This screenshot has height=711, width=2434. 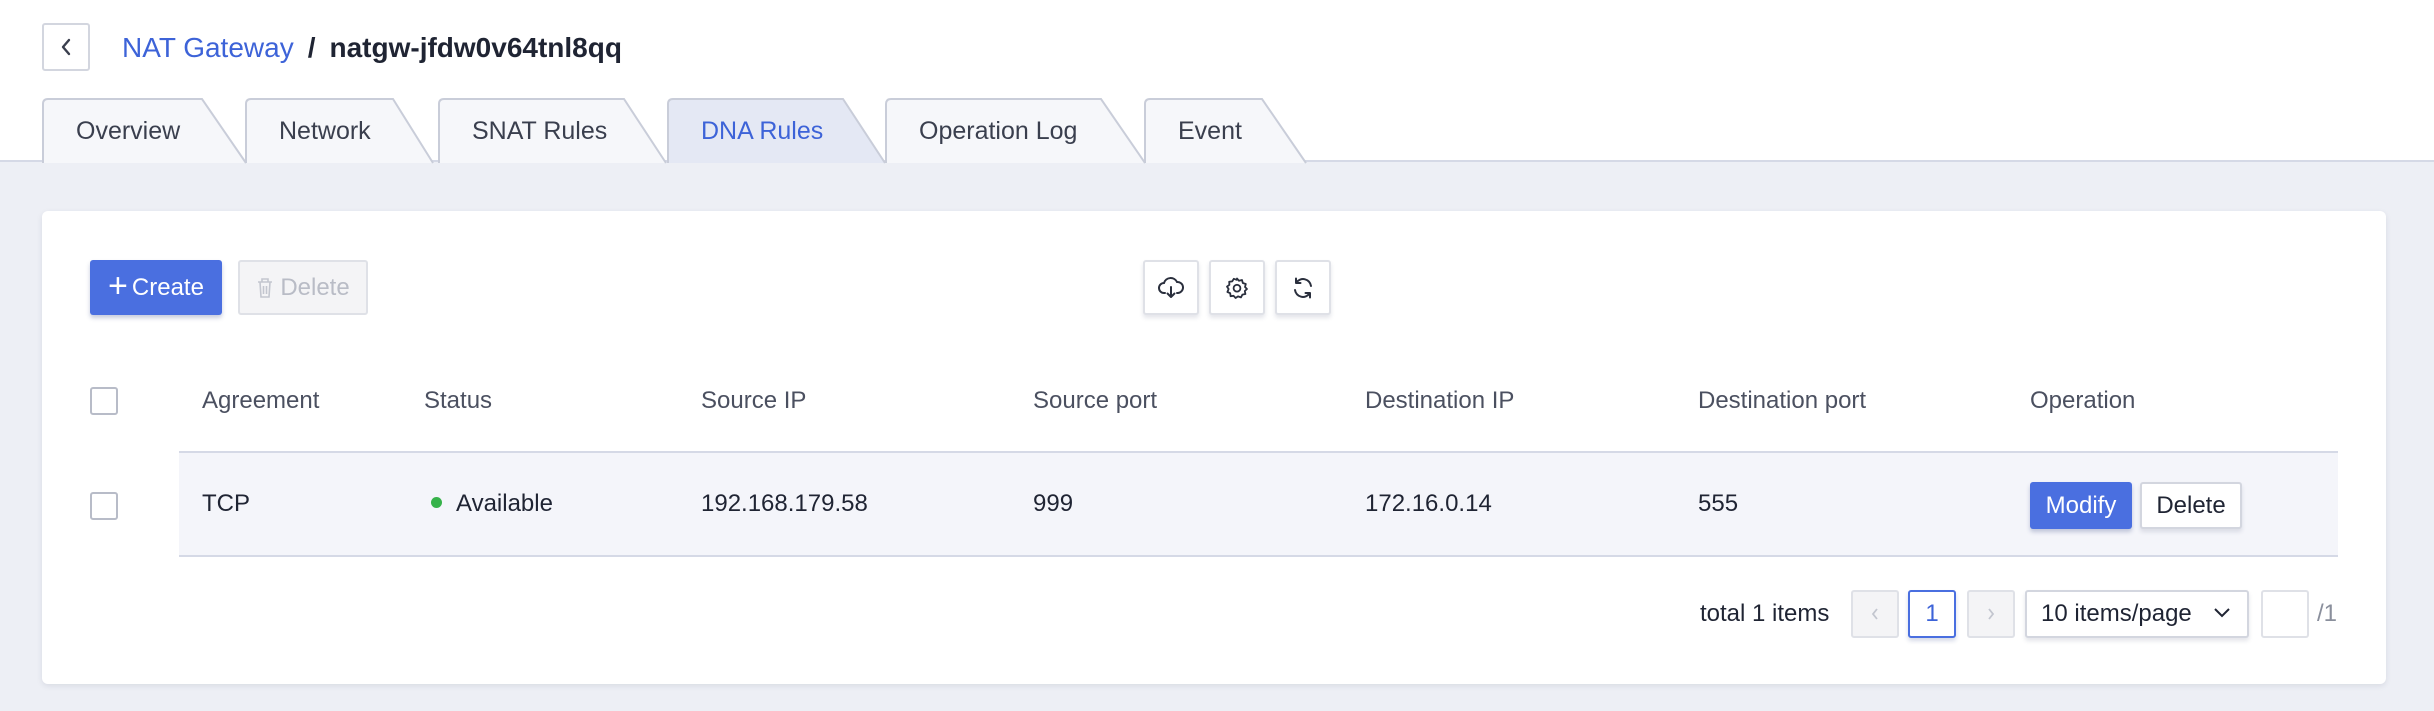 I want to click on tab-label: Network, so click(x=325, y=131).